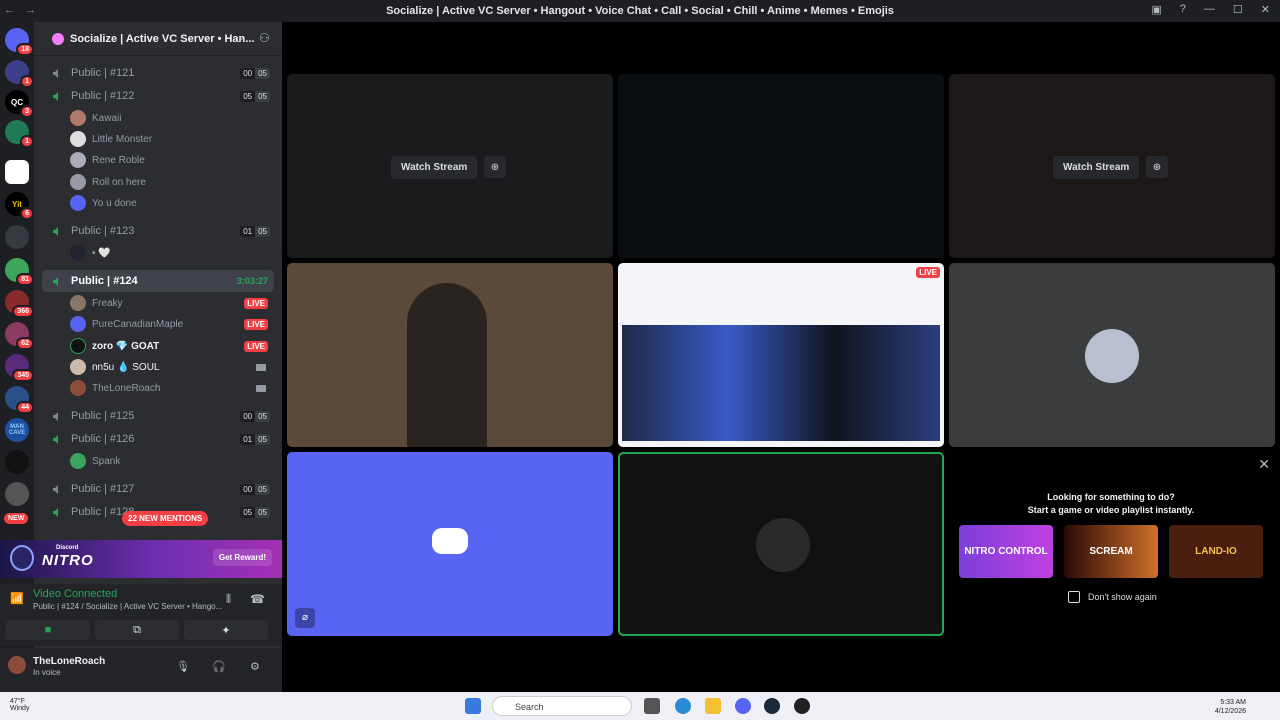 This screenshot has width=1280, height=720. What do you see at coordinates (255, 666) in the screenshot?
I see `gear-icon: ⚙` at bounding box center [255, 666].